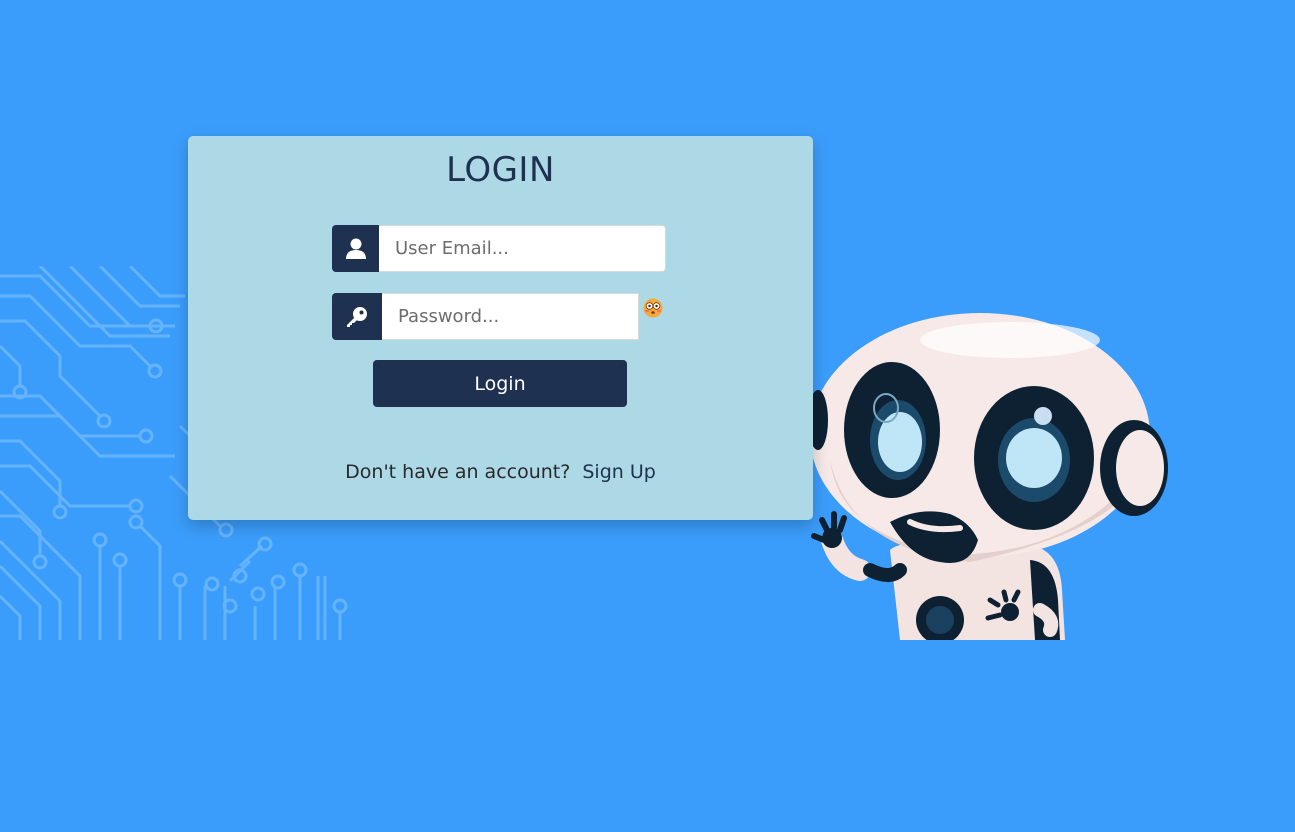  Describe the element at coordinates (357, 316) in the screenshot. I see `key-icon` at that location.